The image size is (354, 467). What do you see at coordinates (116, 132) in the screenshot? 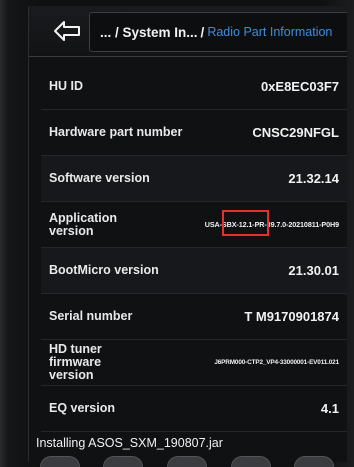
I see `row-label: Hardware part number` at bounding box center [116, 132].